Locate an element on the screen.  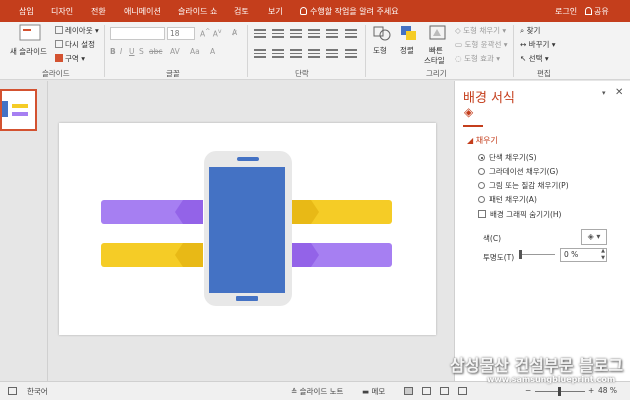
align-center-icon is located at coordinates (278, 53).